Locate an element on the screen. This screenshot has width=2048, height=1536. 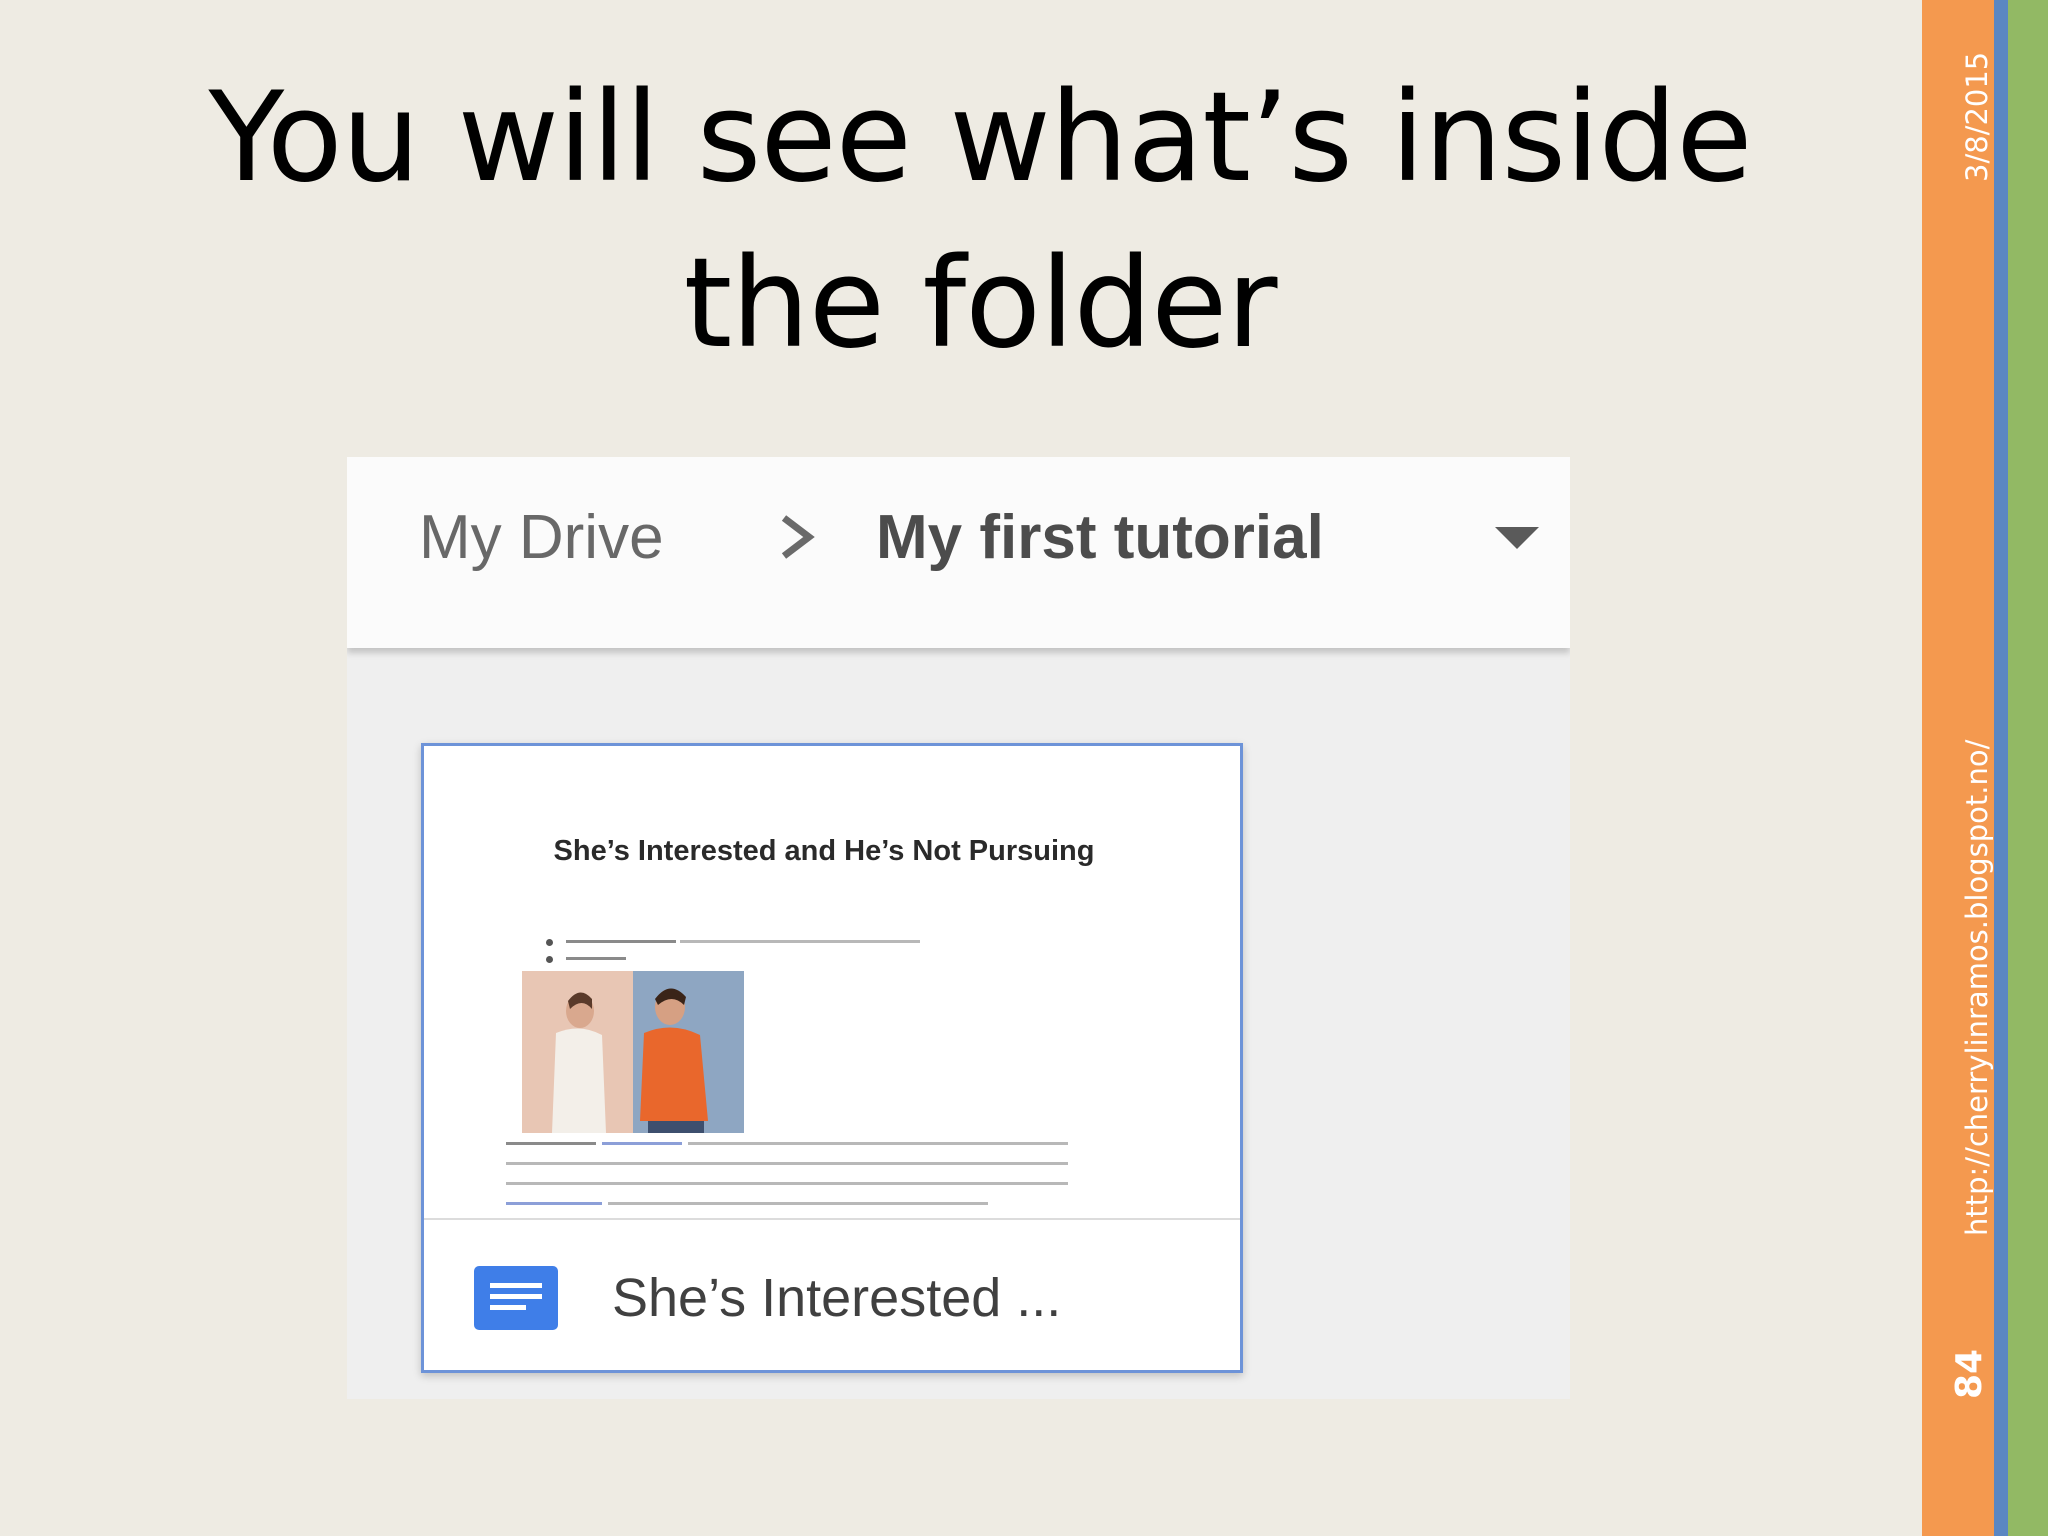
slide-url: http://cherrylinramos.blogspot.no/ is located at coordinates (1977, 987).